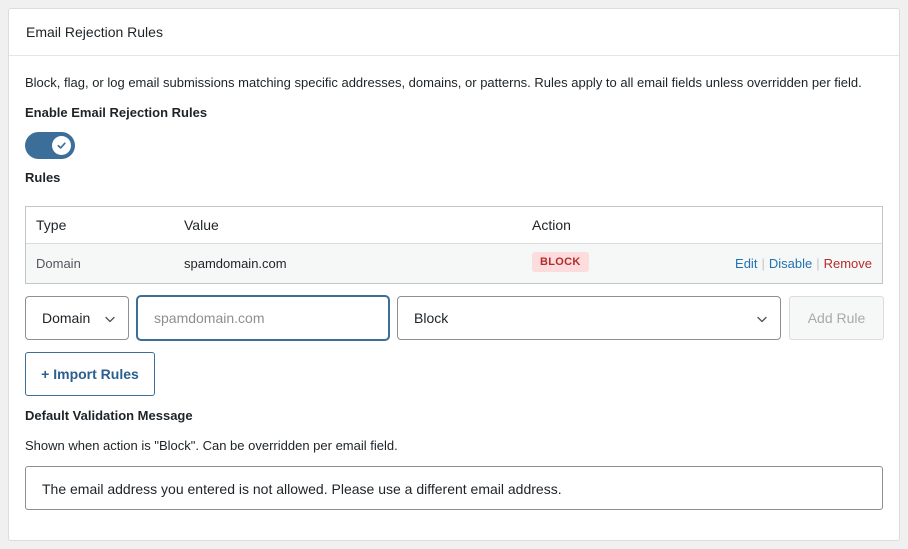 Image resolution: width=908 pixels, height=549 pixels. Describe the element at coordinates (790, 263) in the screenshot. I see `disable-link: Disable` at that location.